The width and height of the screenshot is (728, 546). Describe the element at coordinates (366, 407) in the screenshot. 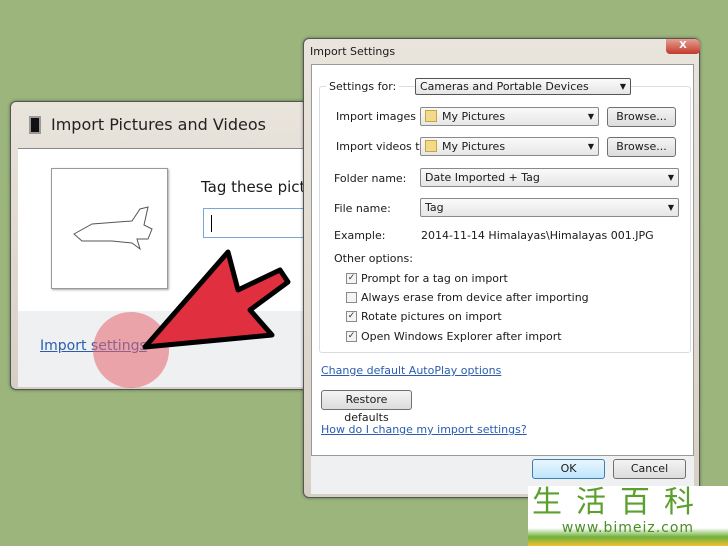

I see `restore-defaults-button: Restore defaults` at that location.